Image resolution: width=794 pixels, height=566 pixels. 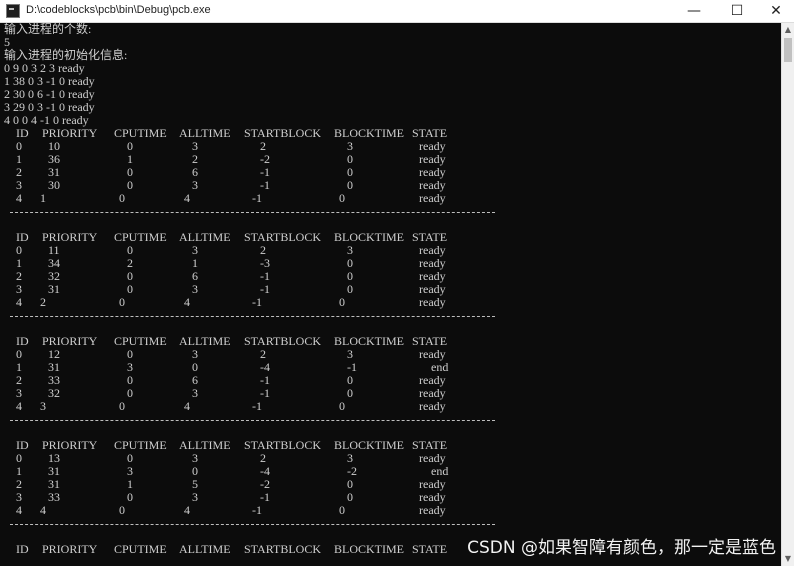 What do you see at coordinates (70, 549) in the screenshot?
I see `header-priority: PRIORITY` at bounding box center [70, 549].